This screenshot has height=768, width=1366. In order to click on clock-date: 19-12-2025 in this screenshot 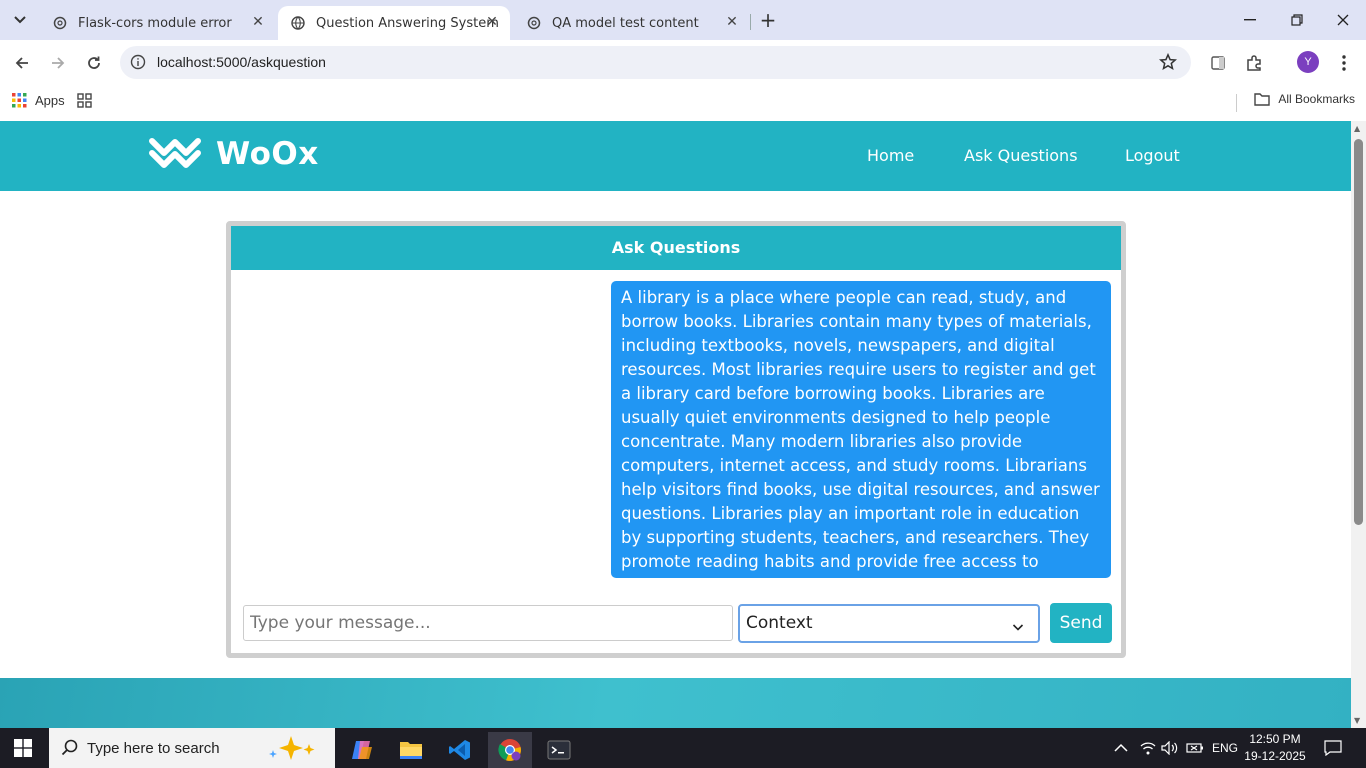, I will do `click(1275, 756)`.